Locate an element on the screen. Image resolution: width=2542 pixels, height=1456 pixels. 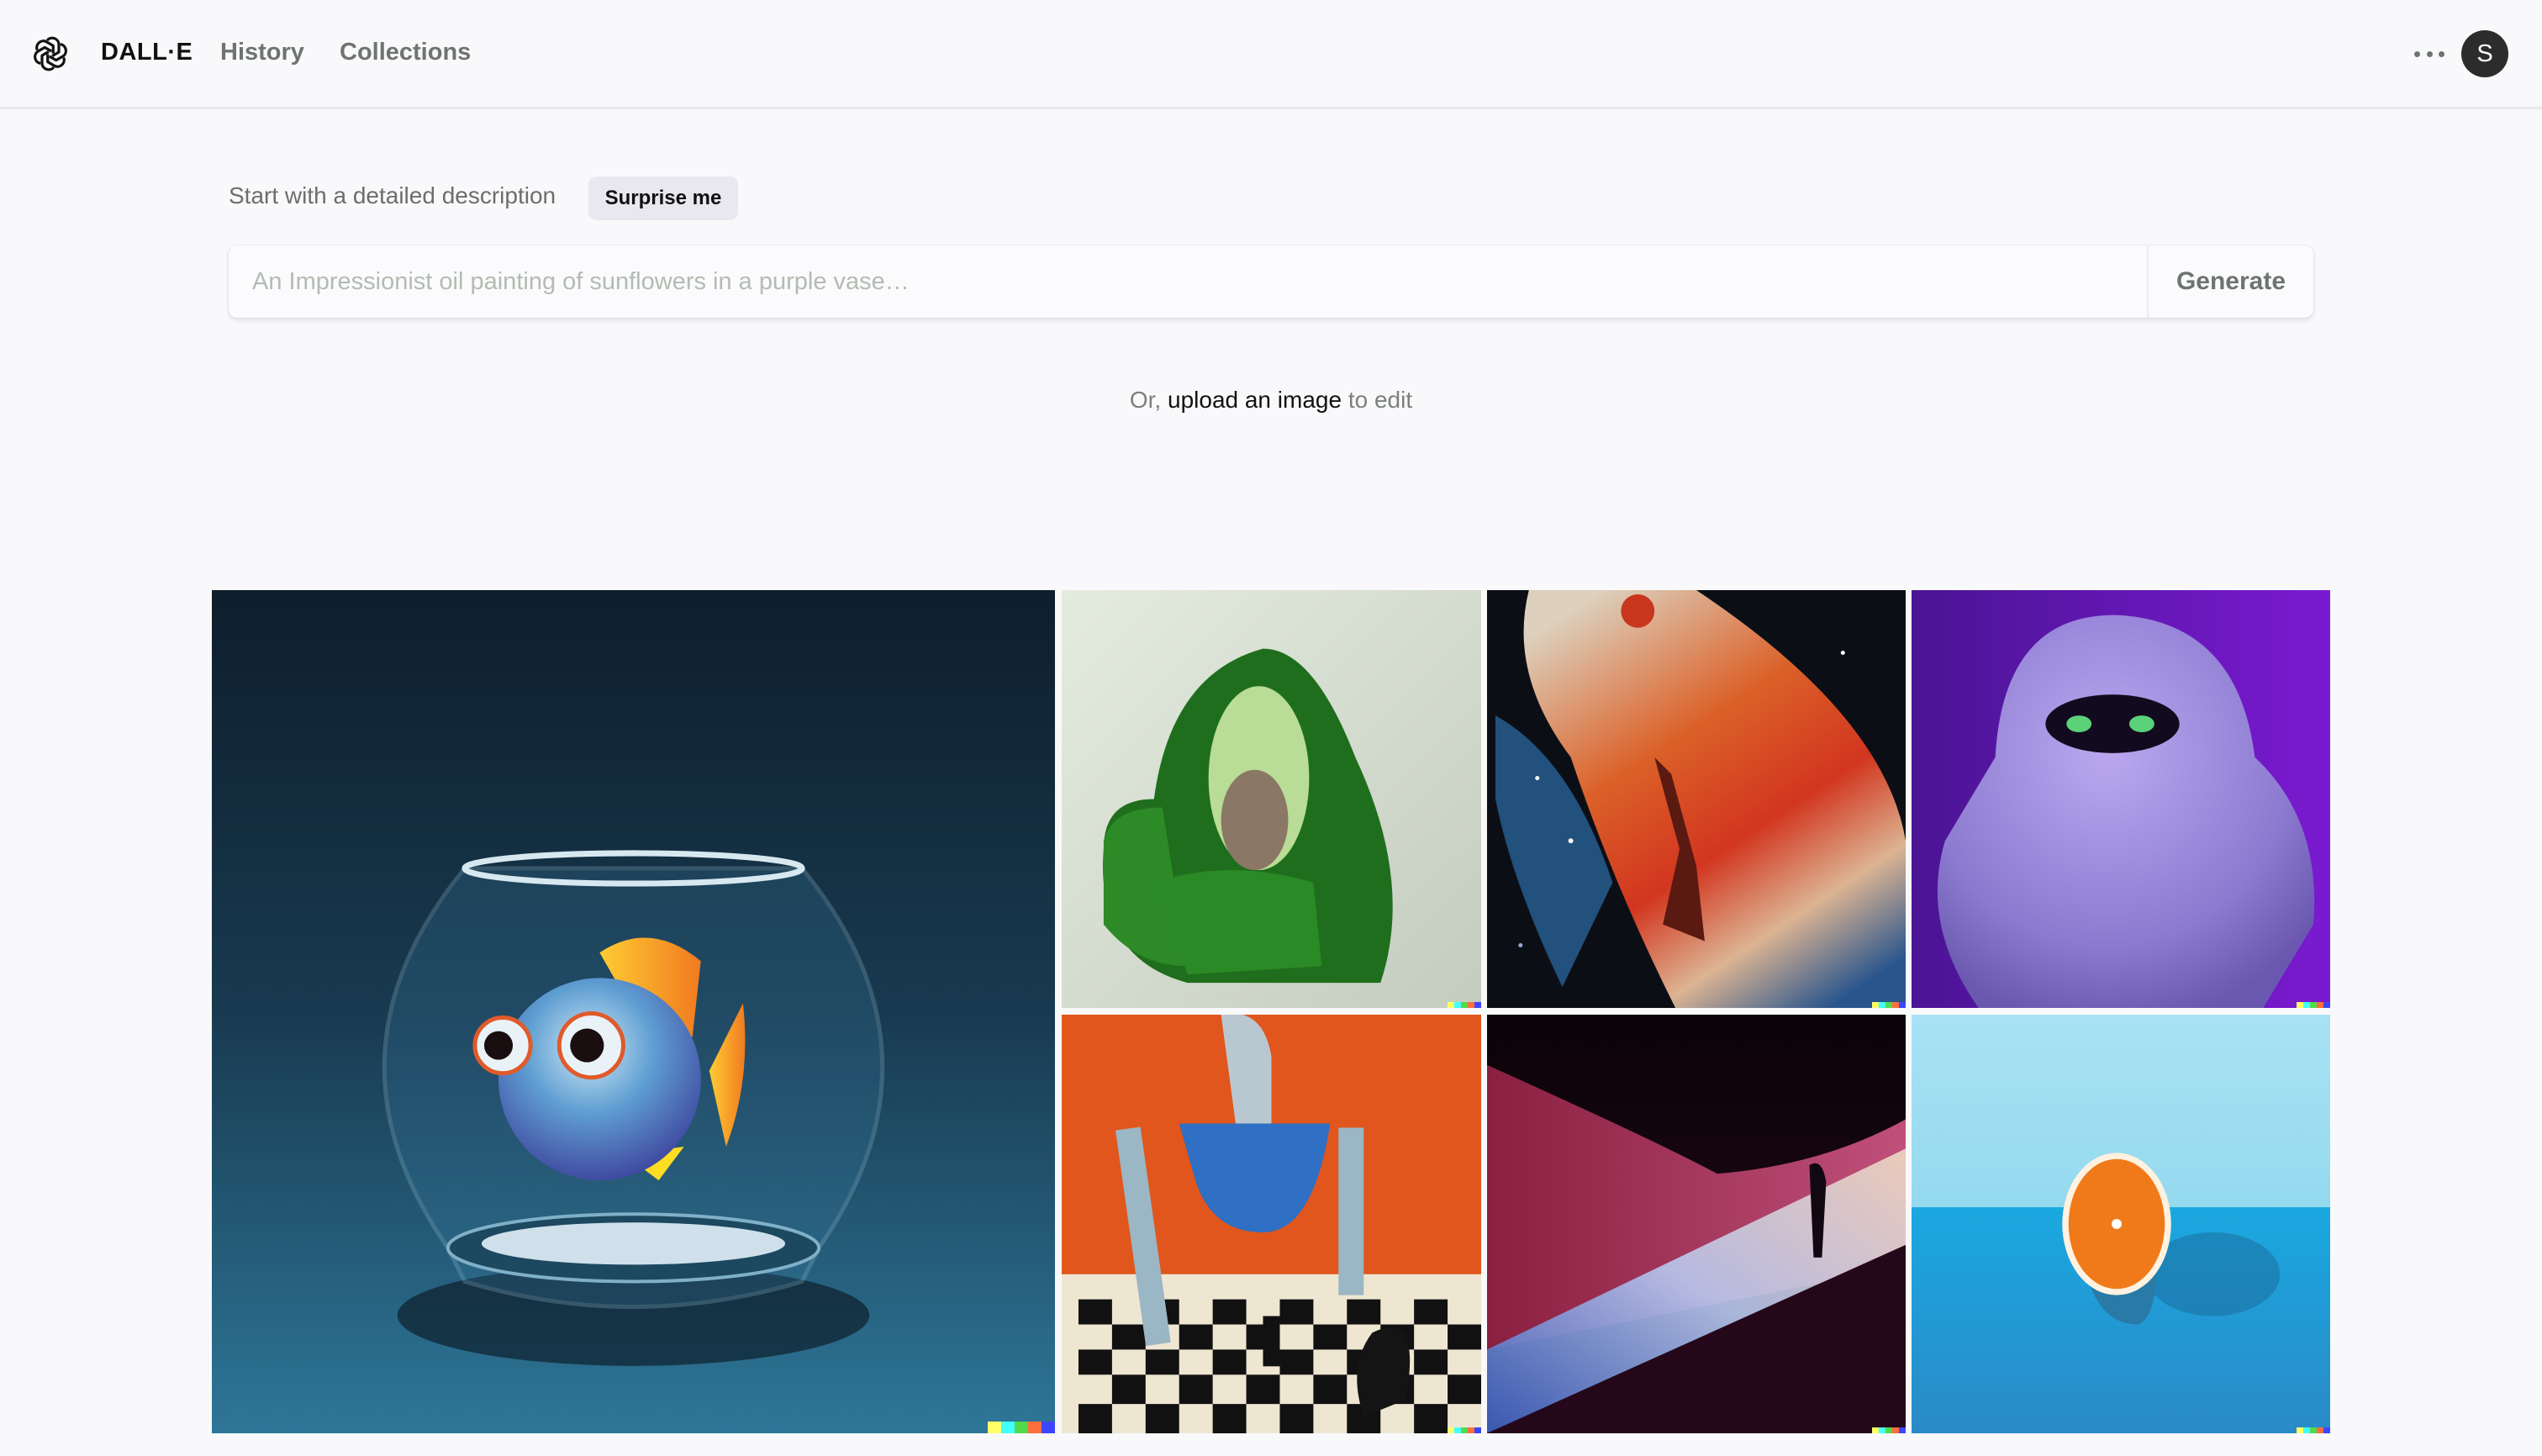
purple-monster-artwork is located at coordinates (2121, 799).